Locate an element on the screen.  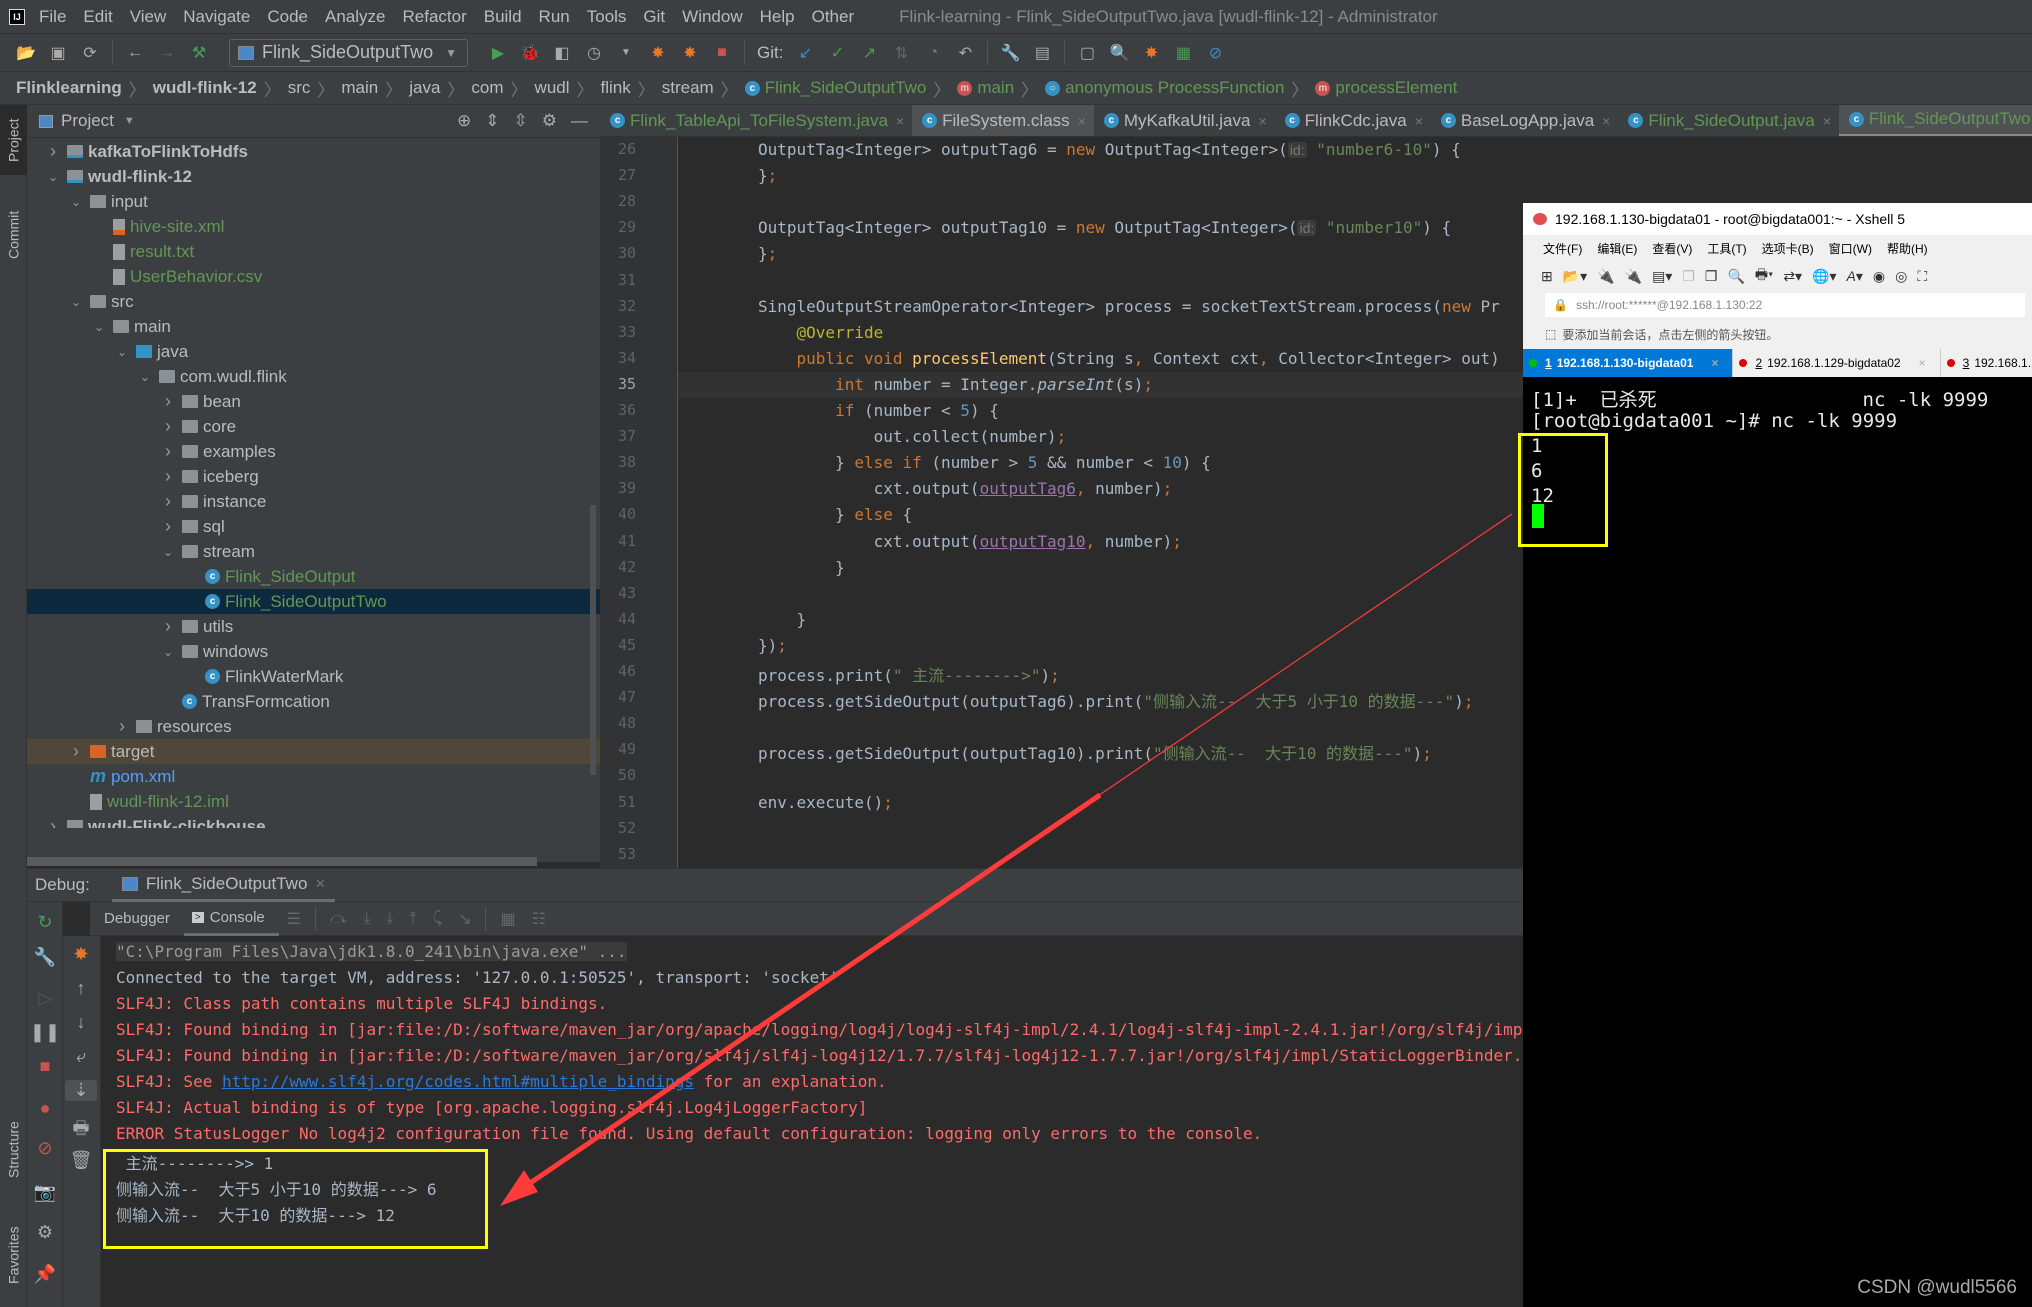
tree-item: › utils is located at coordinates (313, 626).